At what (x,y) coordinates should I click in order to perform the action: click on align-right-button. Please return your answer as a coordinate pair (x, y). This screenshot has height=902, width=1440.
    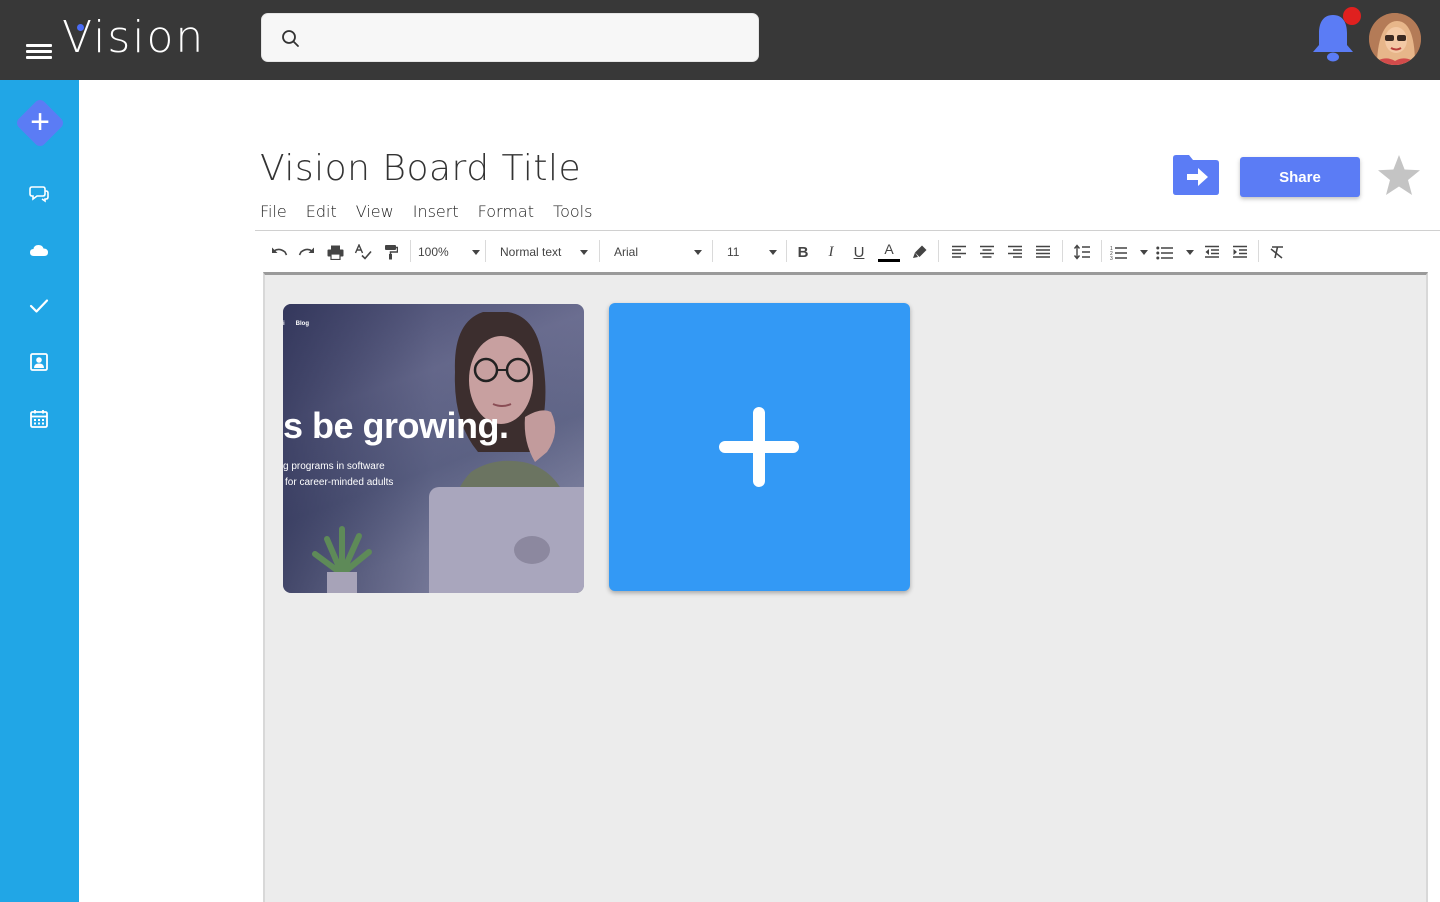
    Looking at the image, I should click on (1015, 252).